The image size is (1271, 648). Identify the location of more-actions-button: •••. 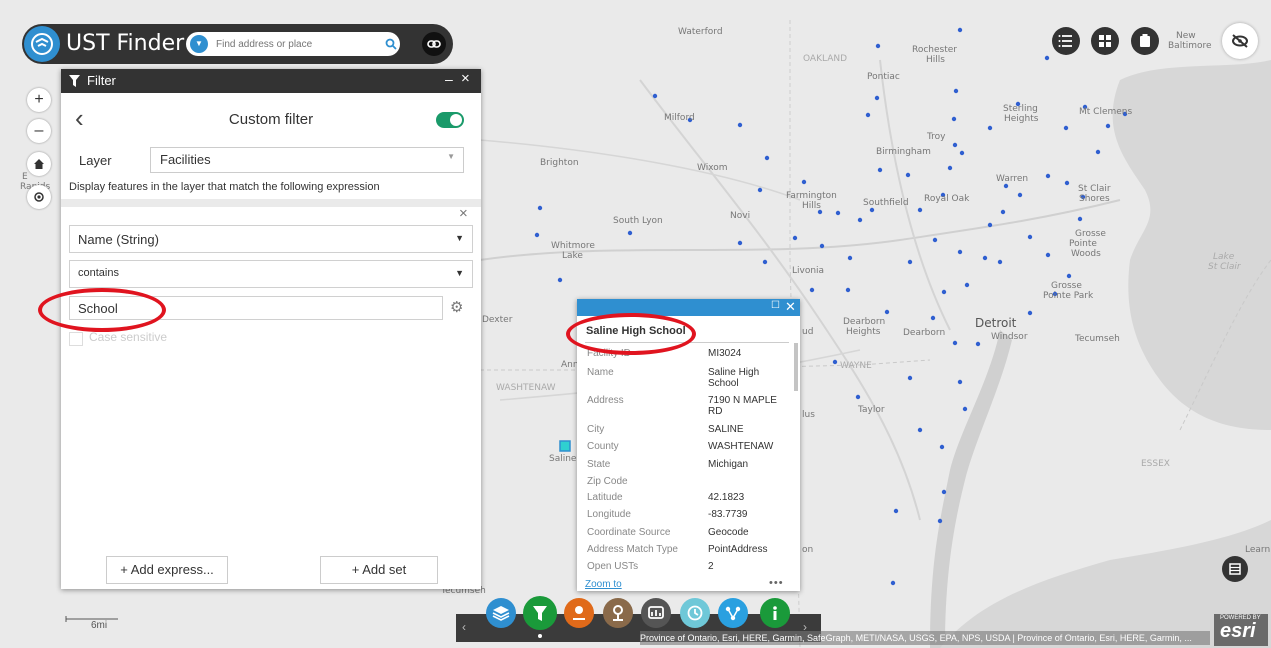
(776, 583).